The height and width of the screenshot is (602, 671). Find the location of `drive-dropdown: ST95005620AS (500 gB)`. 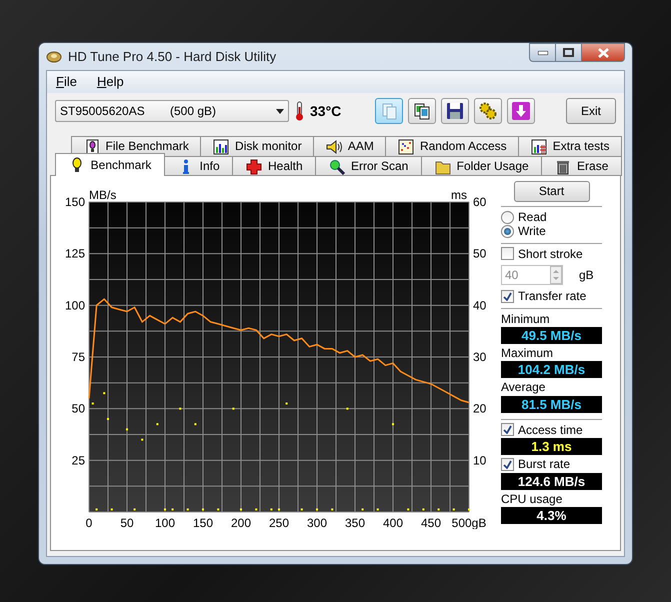

drive-dropdown: ST95005620AS (500 gB) is located at coordinates (172, 111).